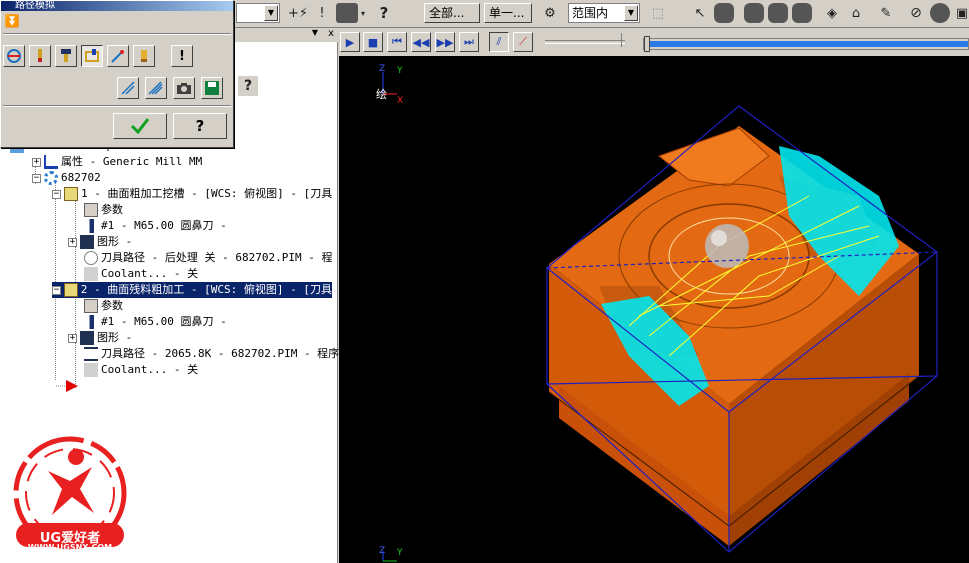 This screenshot has width=969, height=563. I want to click on tree-op2-params: 参数, so click(103, 306).